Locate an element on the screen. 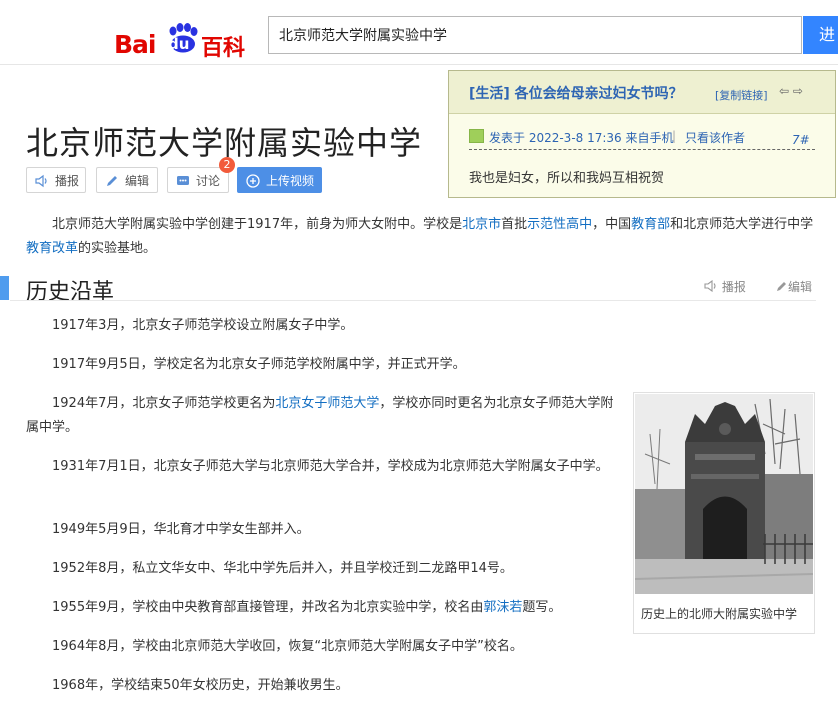  intro-text: 首批 is located at coordinates (514, 224).